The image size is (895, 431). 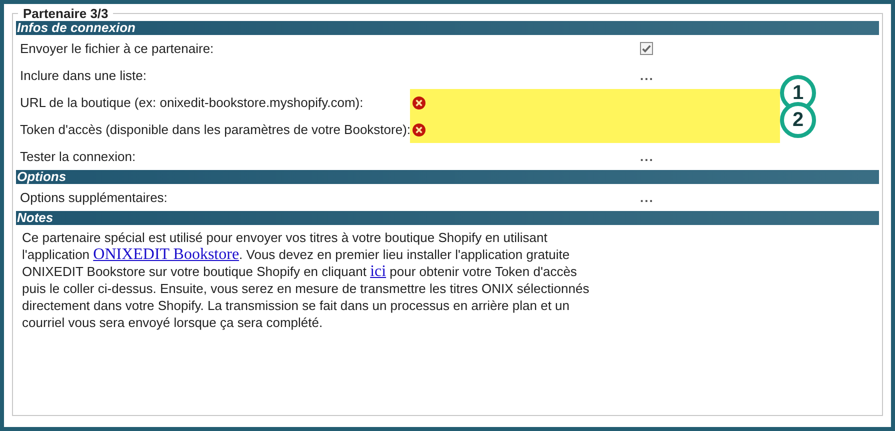 What do you see at coordinates (83, 75) in the screenshot?
I see `field-label: Inclure dans une liste:` at bounding box center [83, 75].